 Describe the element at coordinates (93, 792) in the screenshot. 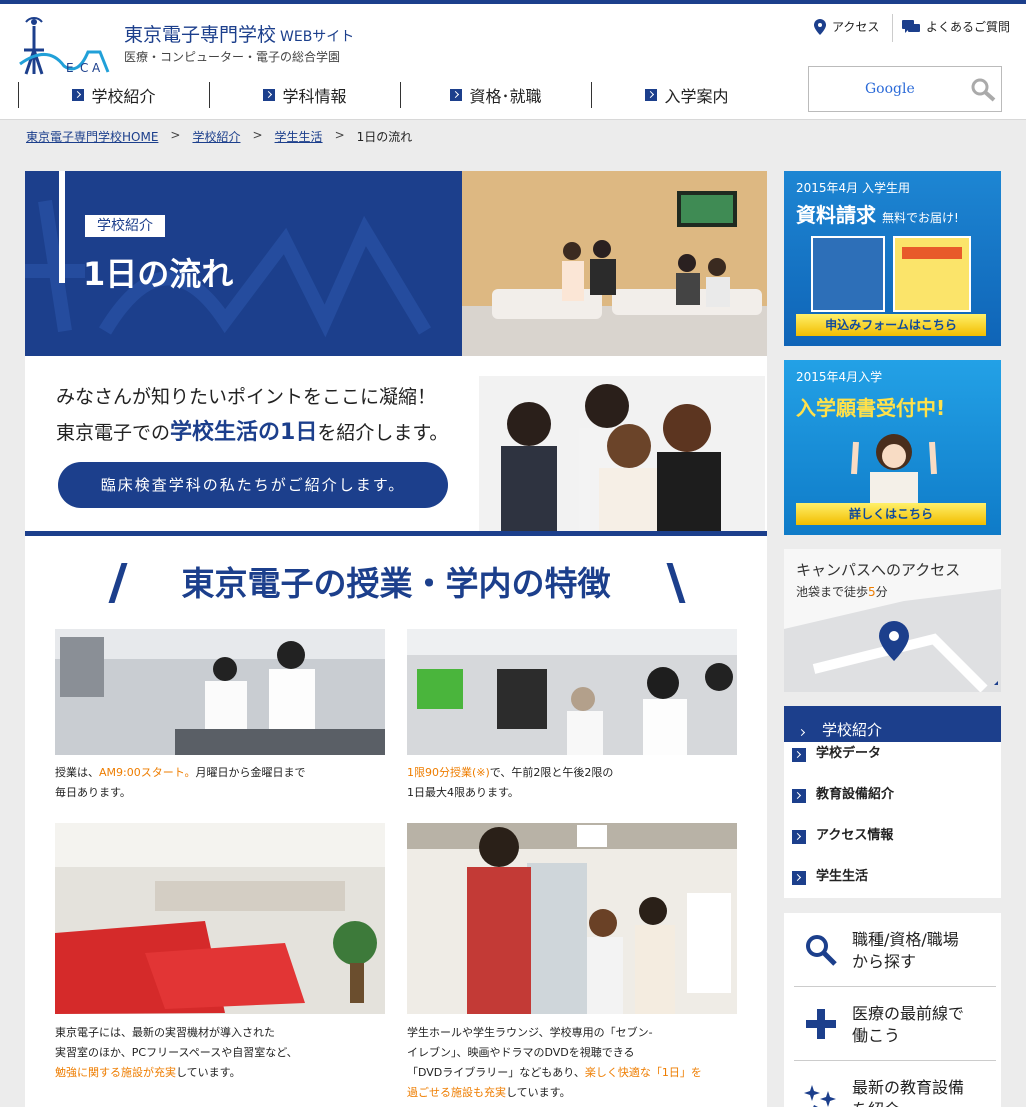

I see `caption-line: 毎日あります。` at that location.